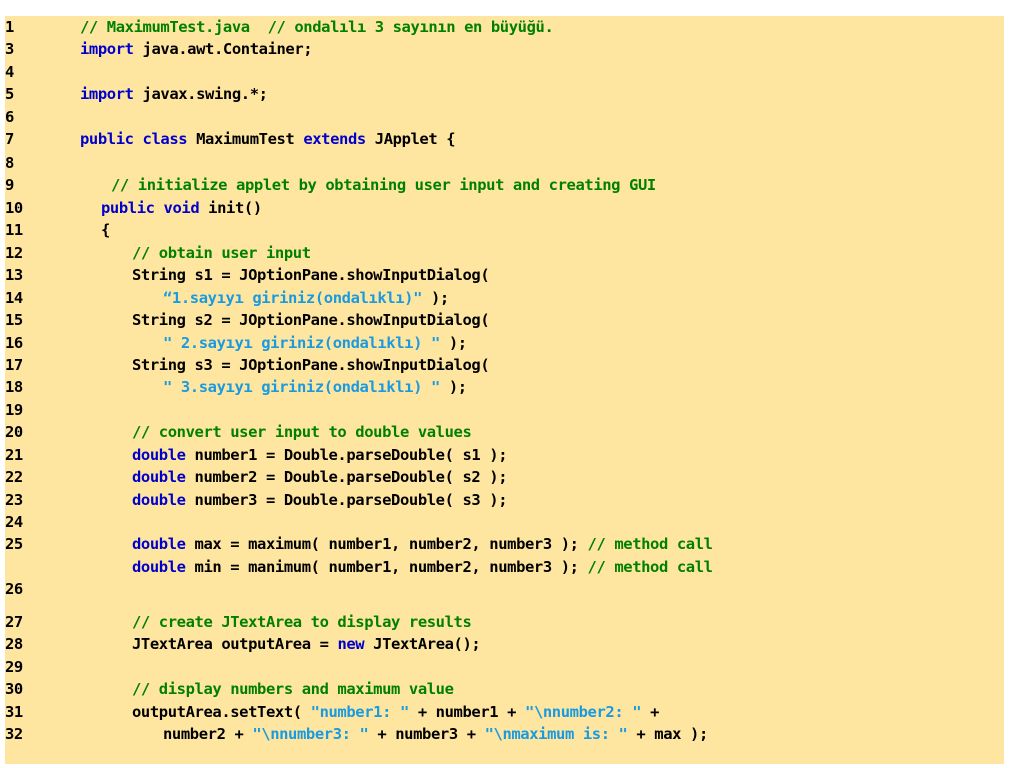  Describe the element at coordinates (410, 139) in the screenshot. I see `code-token: JApplet {` at that location.